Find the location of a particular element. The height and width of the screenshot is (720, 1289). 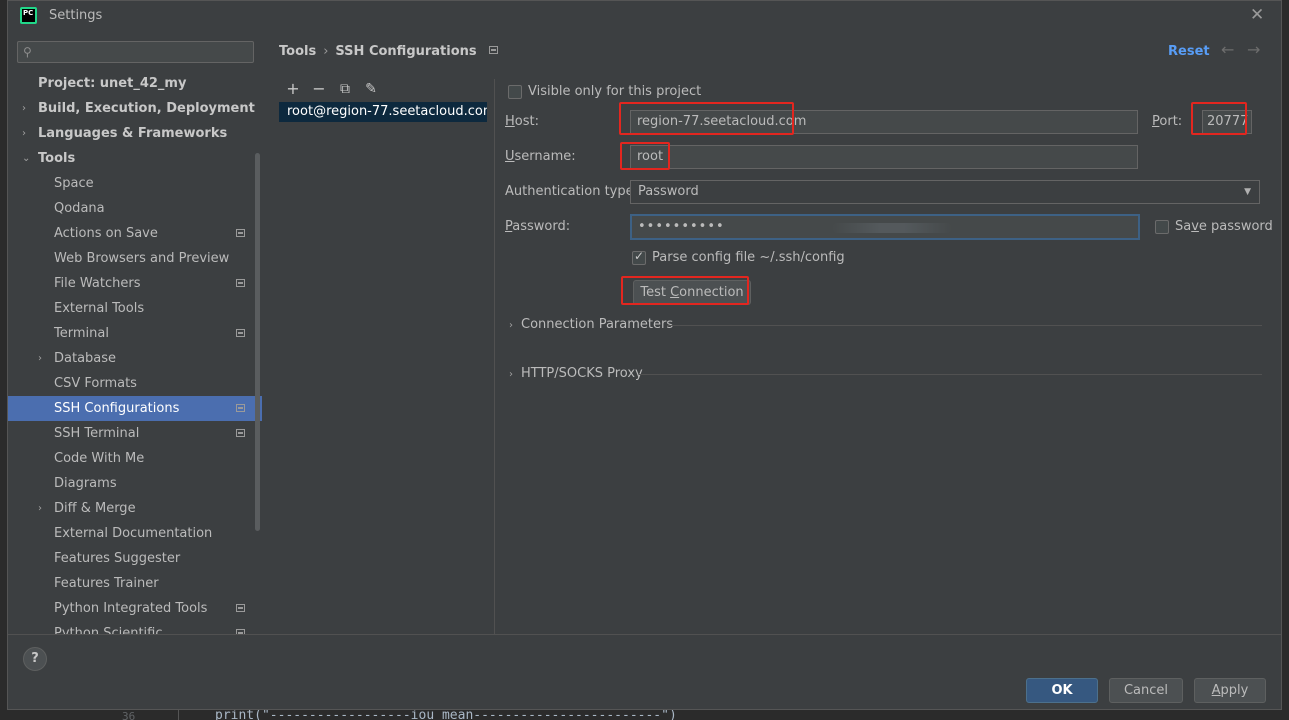

username-input: root is located at coordinates (884, 157).